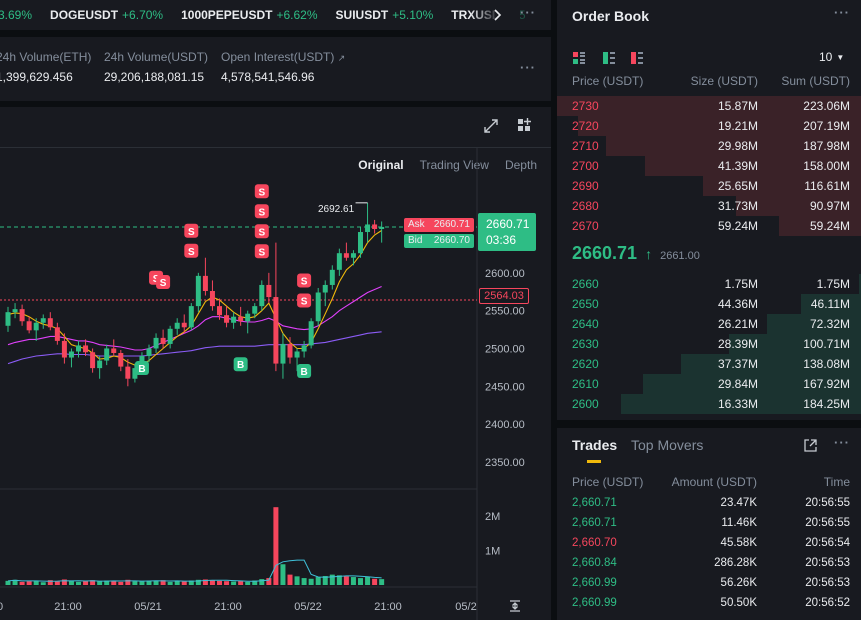 The height and width of the screenshot is (620, 861). I want to click on ask-sum: 59.24M, so click(829, 226).